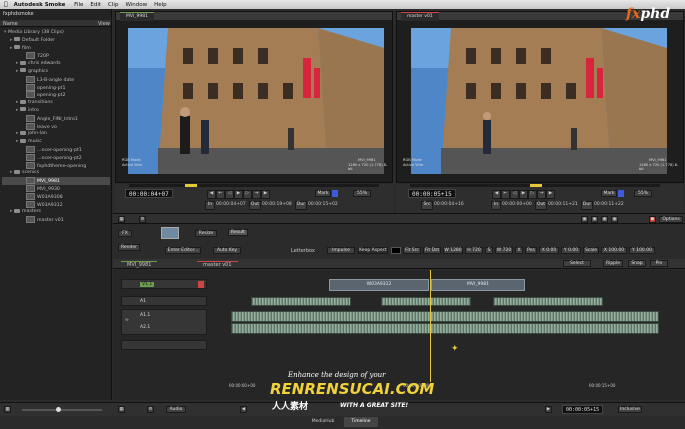  I want to click on tab-mediahub: MediaHub, so click(323, 422).